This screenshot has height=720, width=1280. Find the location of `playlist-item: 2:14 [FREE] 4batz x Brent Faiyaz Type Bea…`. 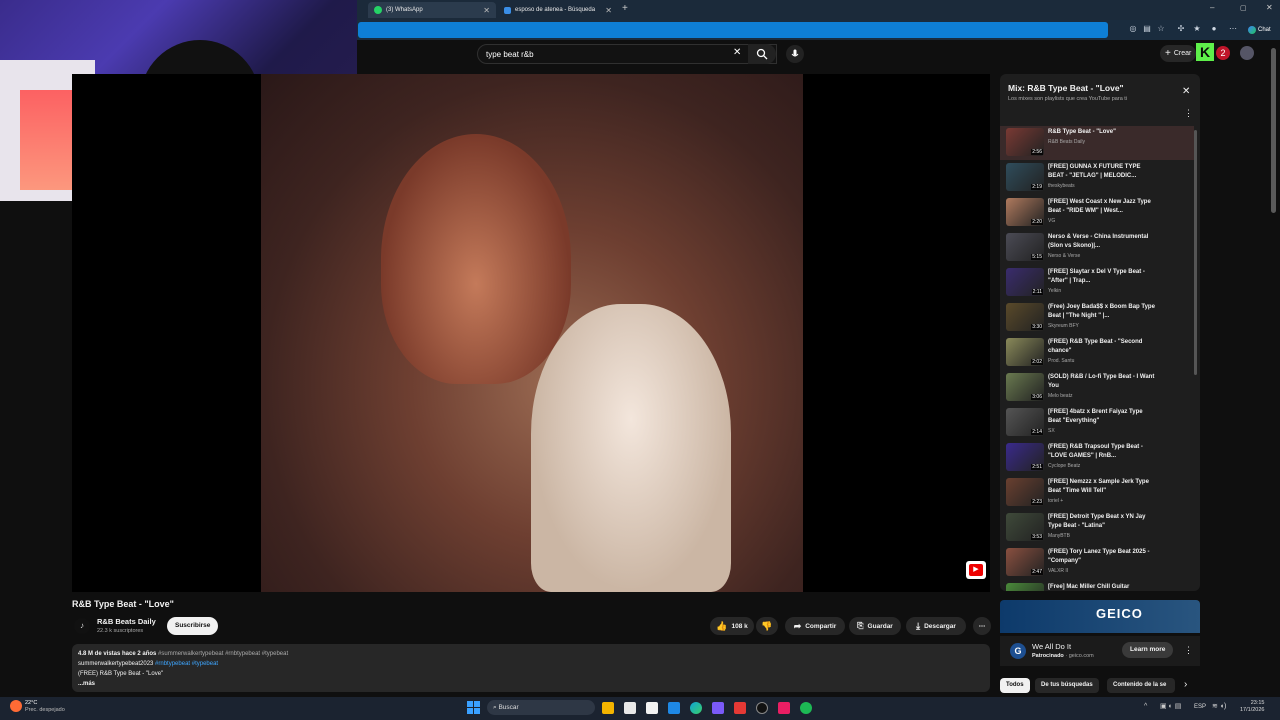

playlist-item: 2:14 [FREE] 4batz x Brent Faiyaz Type Bea… is located at coordinates (1100, 423).